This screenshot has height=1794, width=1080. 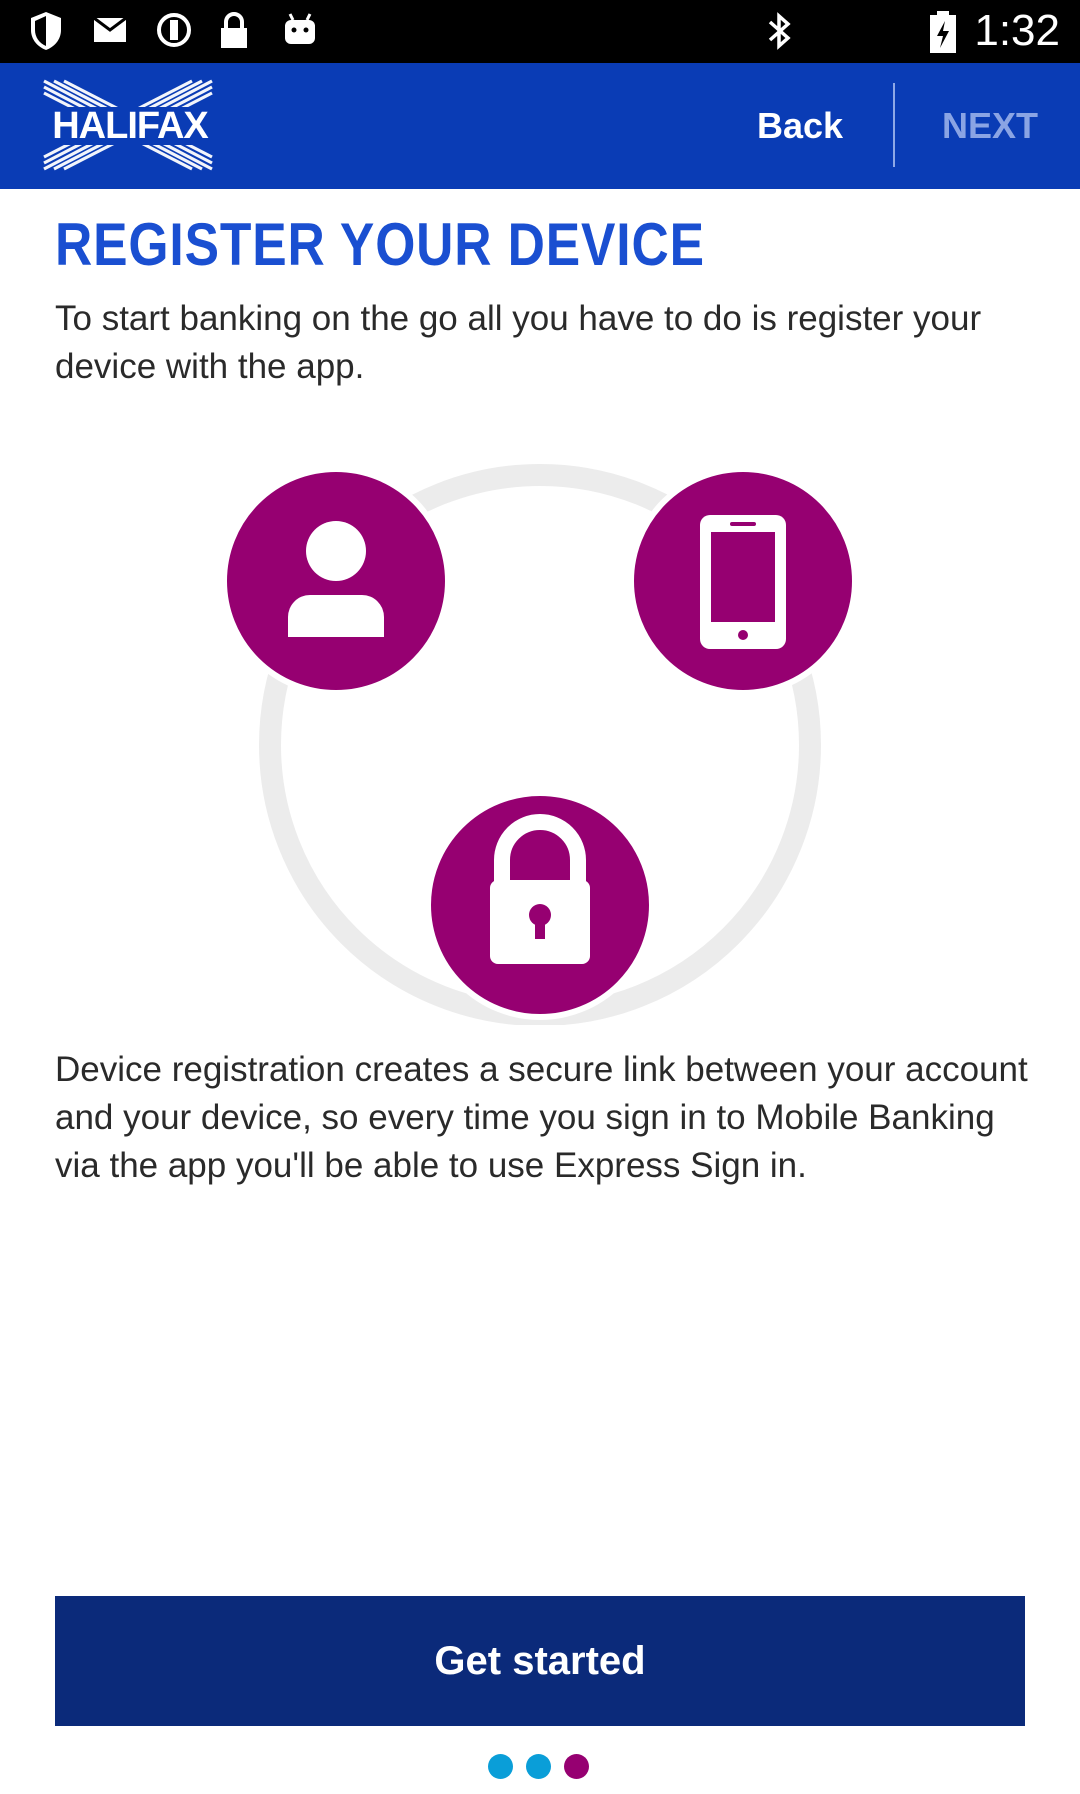 I want to click on app-header: HALIFAX Back NEXT, so click(x=540, y=126).